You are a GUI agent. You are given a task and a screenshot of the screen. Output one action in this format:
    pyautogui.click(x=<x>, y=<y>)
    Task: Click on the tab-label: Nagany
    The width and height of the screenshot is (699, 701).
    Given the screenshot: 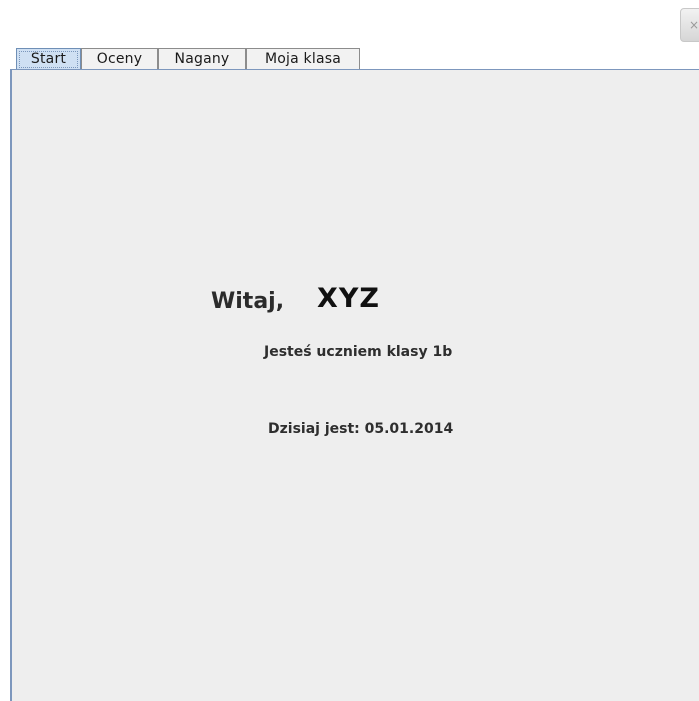 What is the action you would take?
    pyautogui.click(x=202, y=59)
    